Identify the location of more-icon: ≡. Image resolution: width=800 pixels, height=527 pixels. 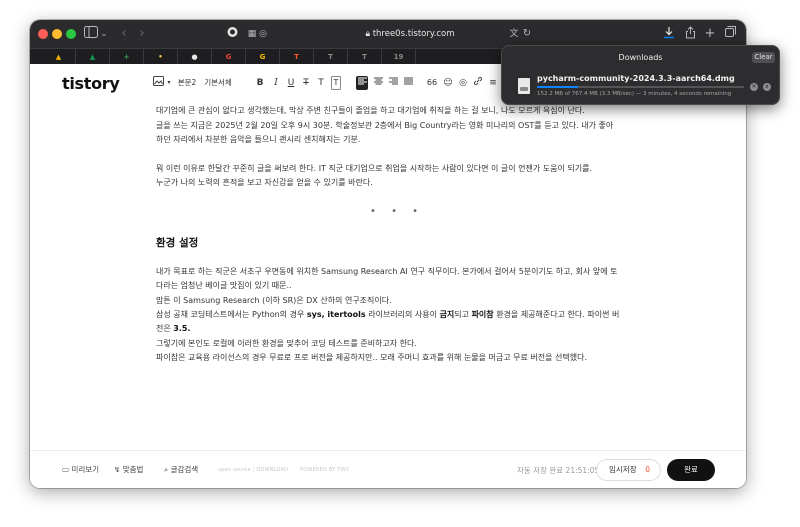
(493, 83).